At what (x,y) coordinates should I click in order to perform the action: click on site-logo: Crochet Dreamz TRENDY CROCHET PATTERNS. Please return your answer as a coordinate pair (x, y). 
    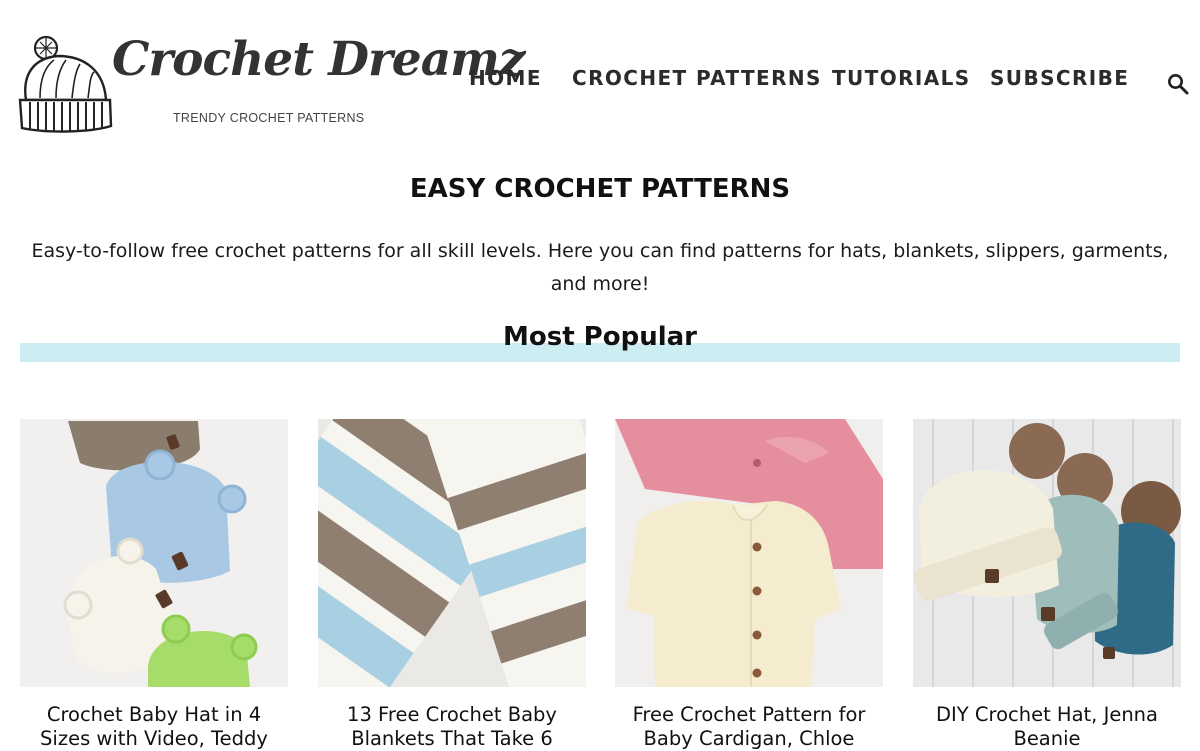
    Looking at the image, I should click on (272, 84).